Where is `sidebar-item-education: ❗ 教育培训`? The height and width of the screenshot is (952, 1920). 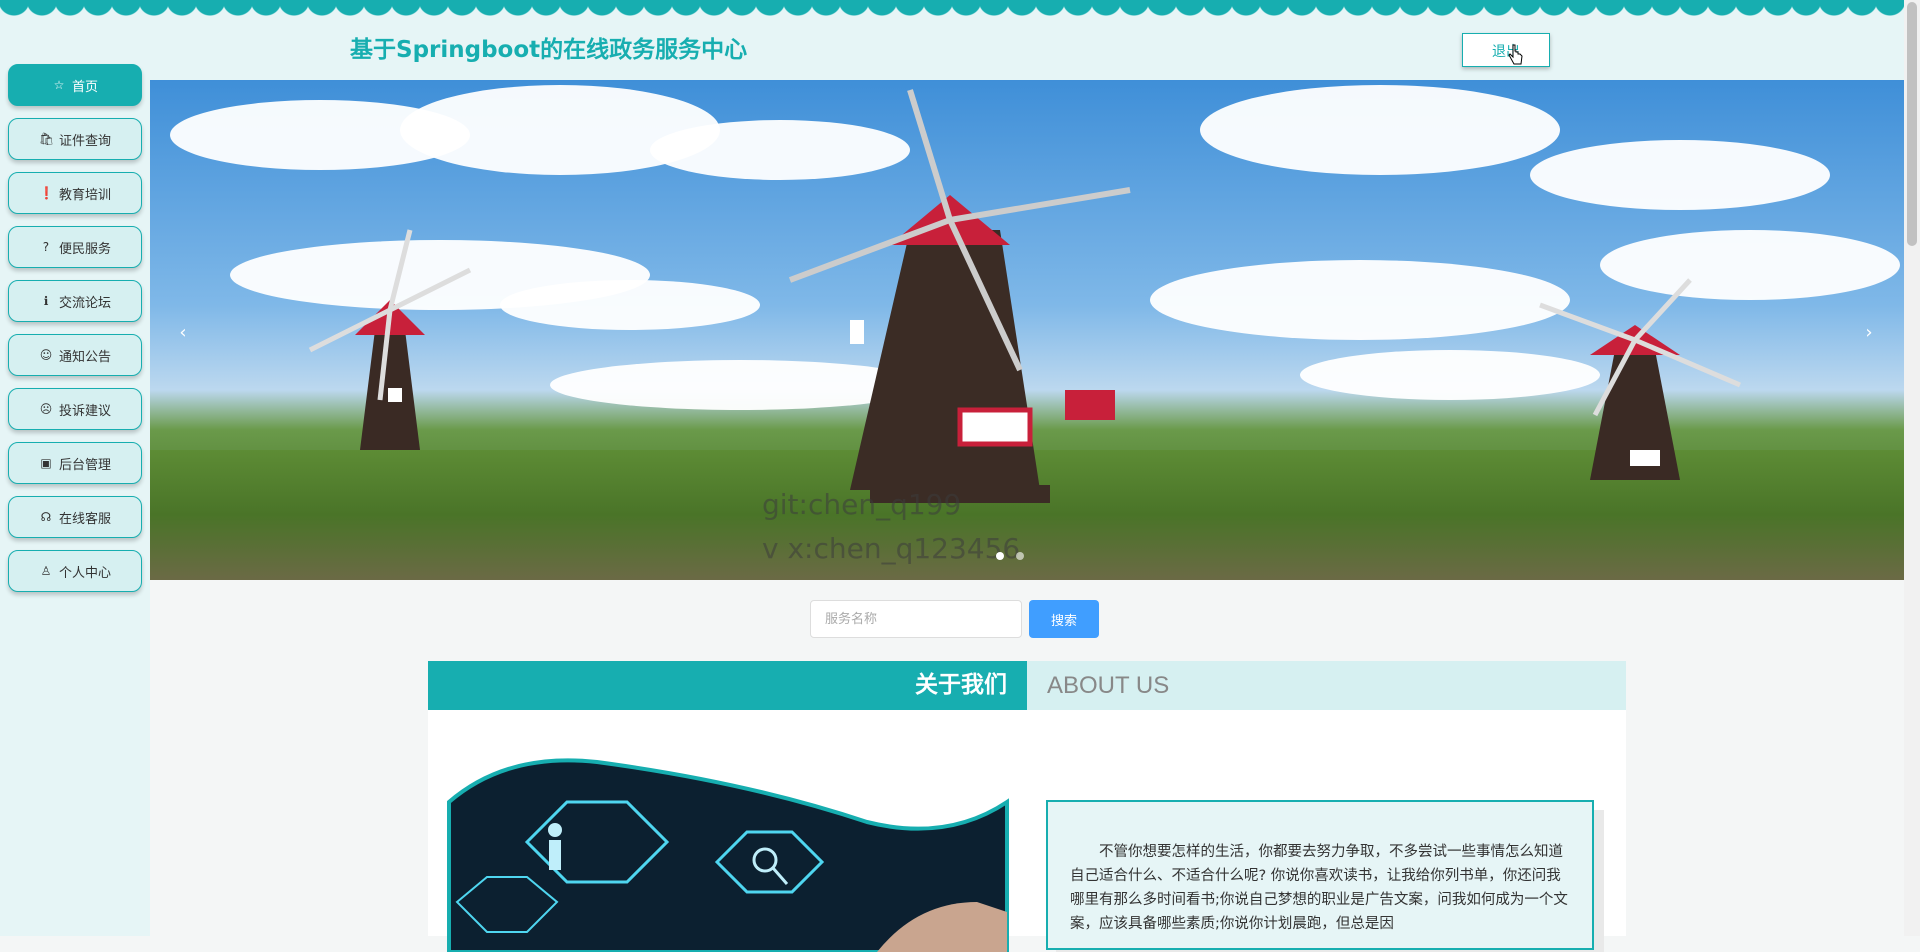 sidebar-item-education: ❗ 教育培训 is located at coordinates (75, 193).